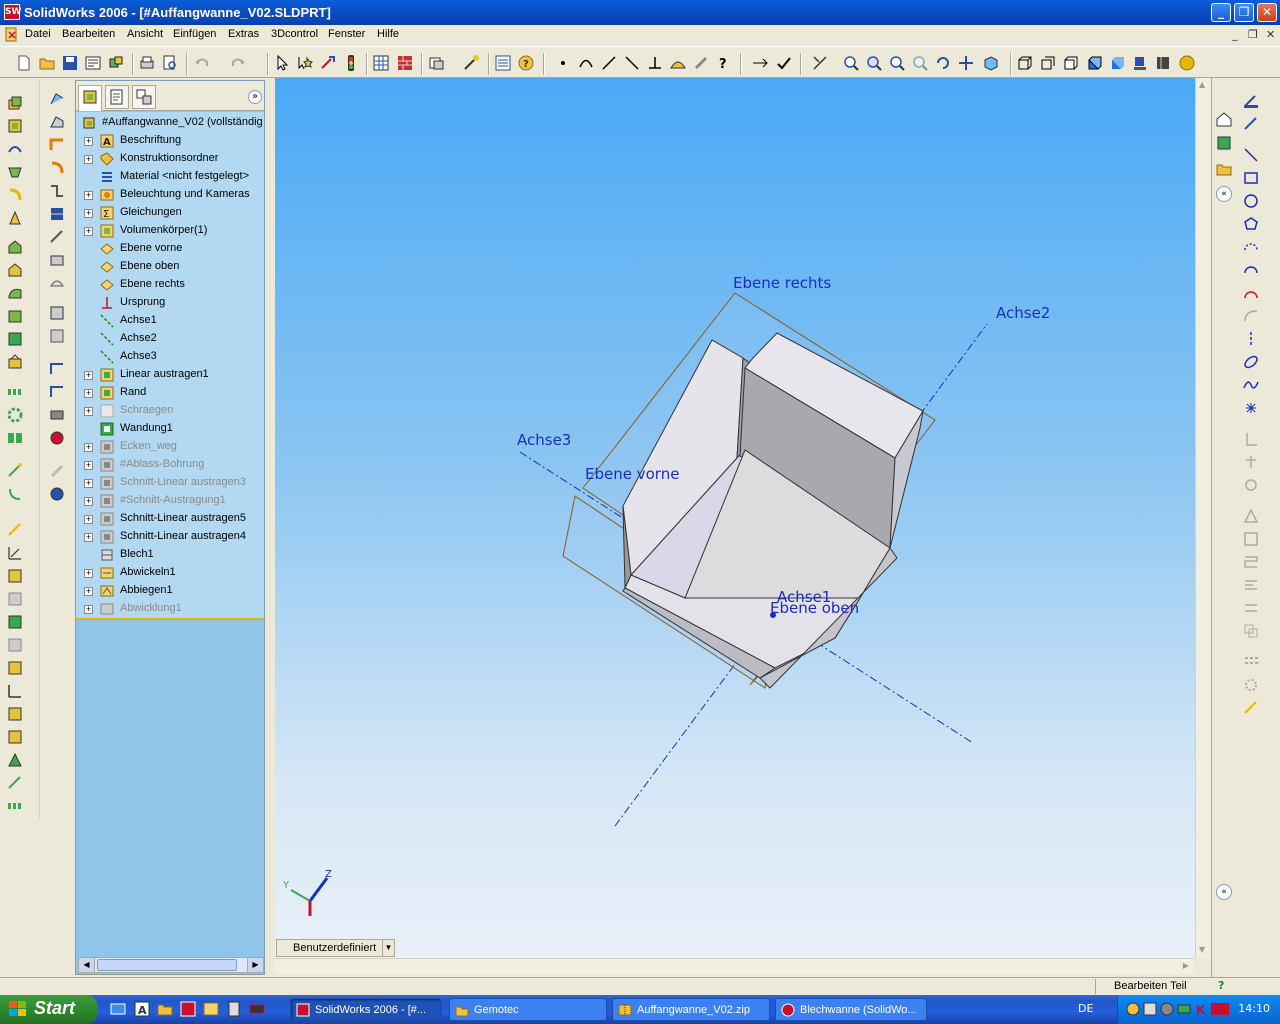 This screenshot has width=1280, height=1024. Describe the element at coordinates (57, 99) in the screenshot. I see `base-flange-icon` at that location.